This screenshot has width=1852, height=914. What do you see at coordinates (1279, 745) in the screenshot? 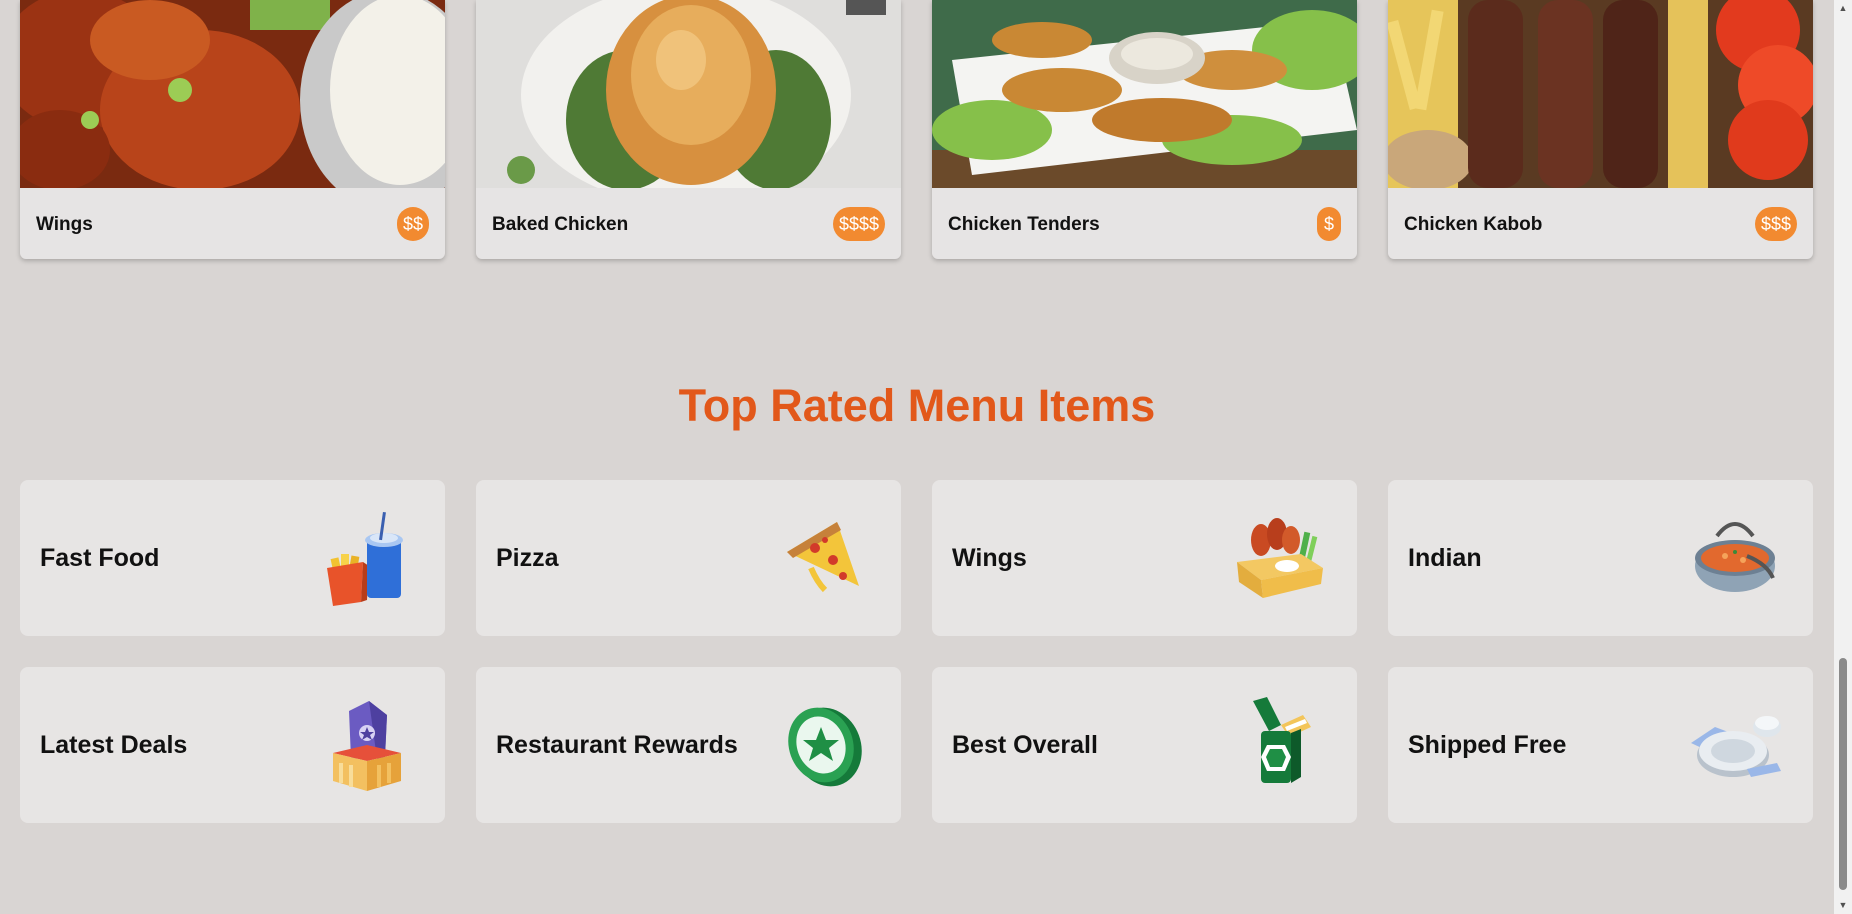
I see `best-overall-icon` at bounding box center [1279, 745].